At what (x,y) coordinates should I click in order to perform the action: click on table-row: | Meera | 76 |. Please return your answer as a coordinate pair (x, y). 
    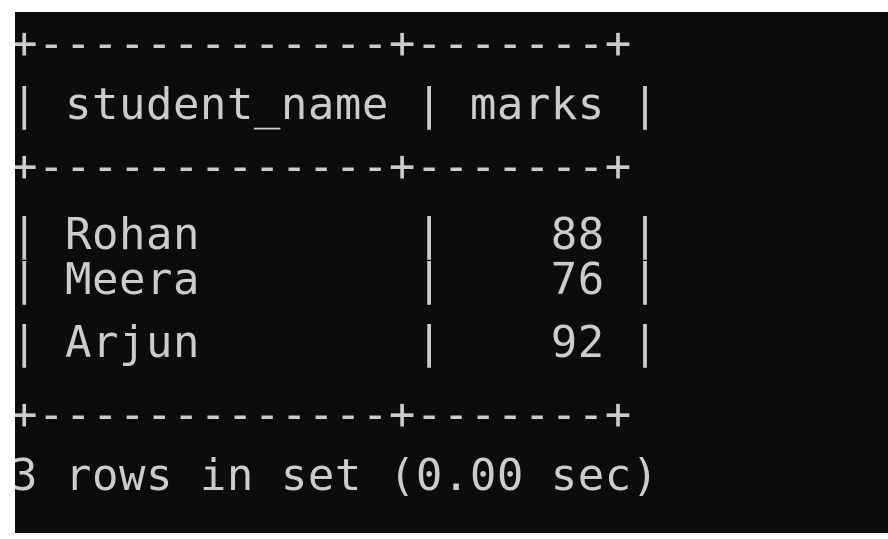
    Looking at the image, I should click on (337, 279).